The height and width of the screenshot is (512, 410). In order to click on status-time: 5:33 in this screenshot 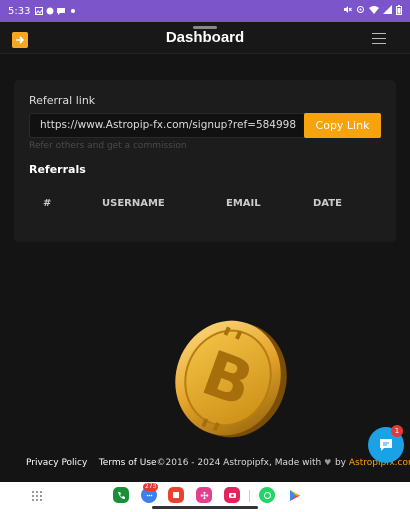, I will do `click(19, 11)`.